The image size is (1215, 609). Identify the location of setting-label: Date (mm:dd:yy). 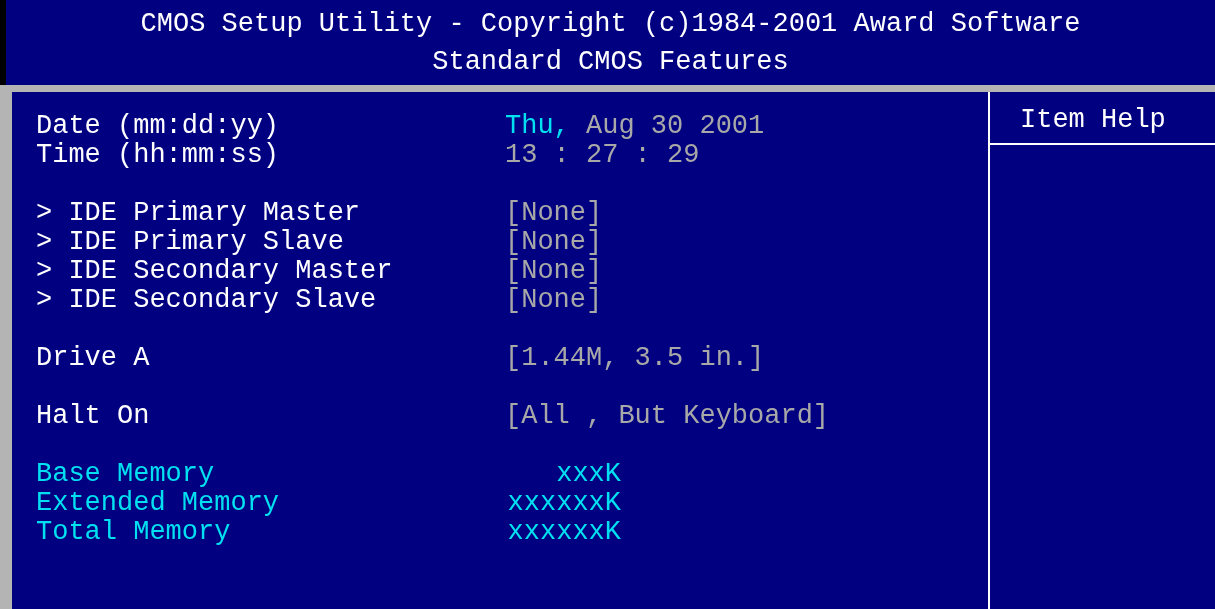
(158, 126).